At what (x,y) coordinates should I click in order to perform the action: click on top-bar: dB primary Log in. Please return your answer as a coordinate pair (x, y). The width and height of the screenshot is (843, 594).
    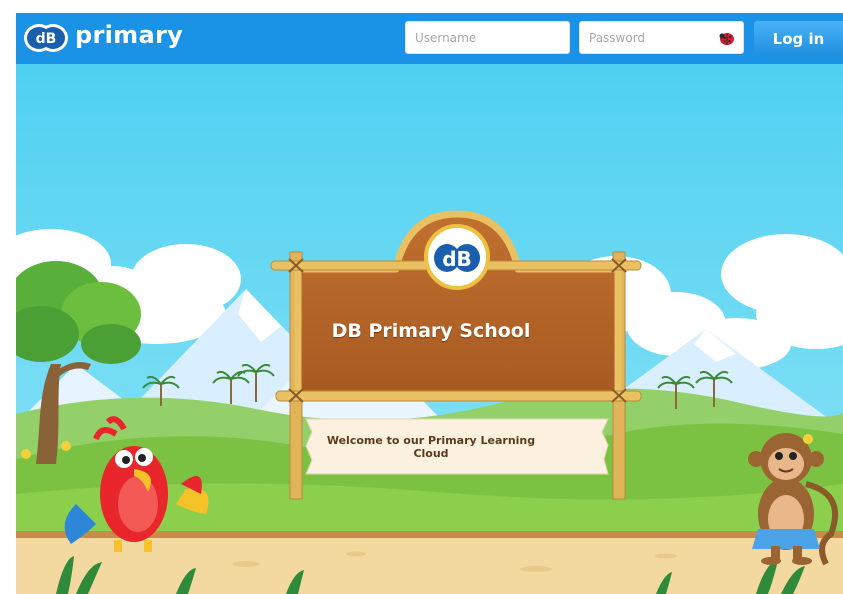
    Looking at the image, I should click on (429, 38).